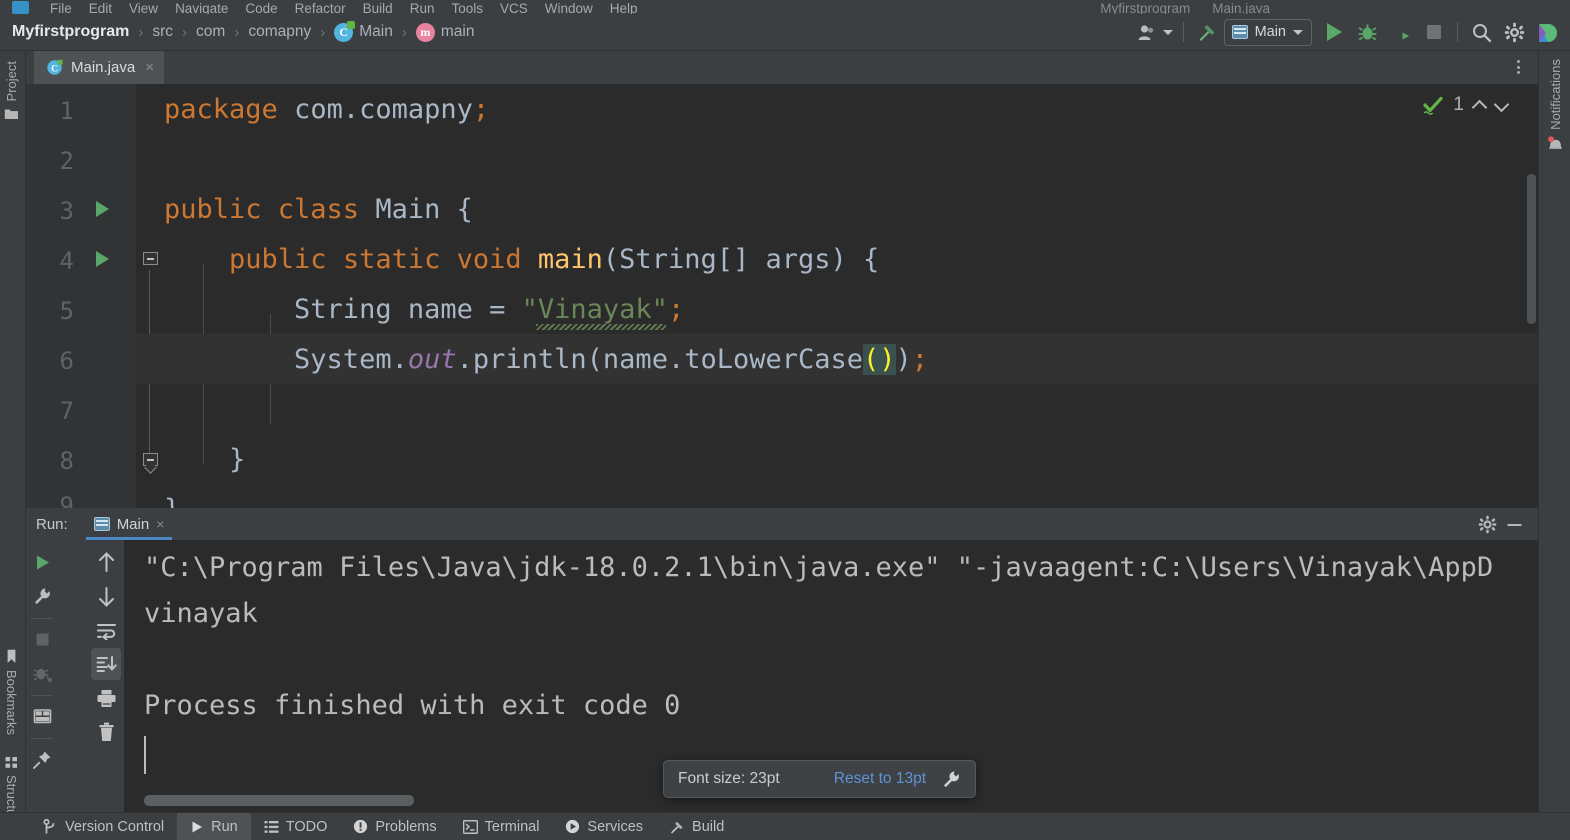 Image resolution: width=1570 pixels, height=840 pixels. What do you see at coordinates (106, 664) in the screenshot?
I see `scroll-to-end-icon` at bounding box center [106, 664].